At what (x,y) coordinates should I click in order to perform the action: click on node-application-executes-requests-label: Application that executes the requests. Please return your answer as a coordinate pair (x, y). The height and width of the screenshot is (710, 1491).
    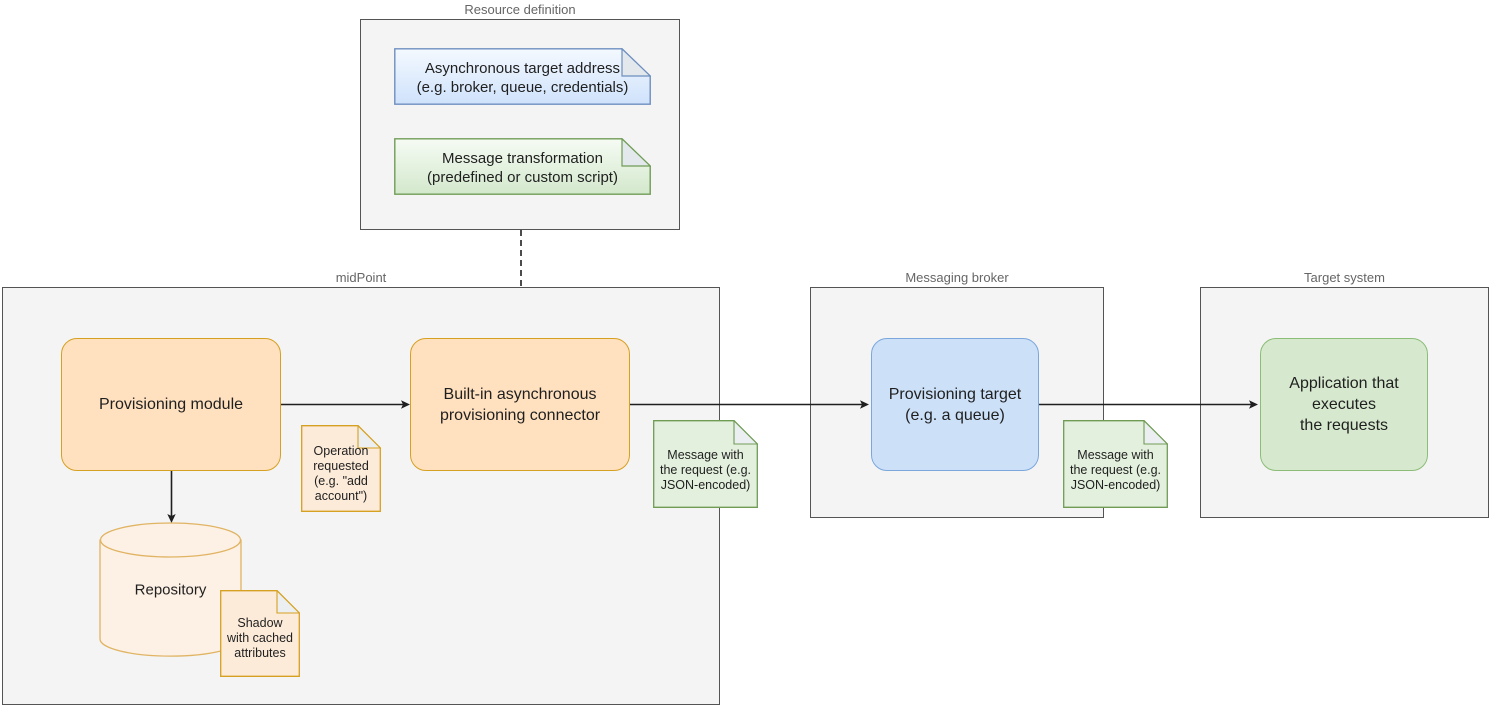
    Looking at the image, I should click on (1344, 404).